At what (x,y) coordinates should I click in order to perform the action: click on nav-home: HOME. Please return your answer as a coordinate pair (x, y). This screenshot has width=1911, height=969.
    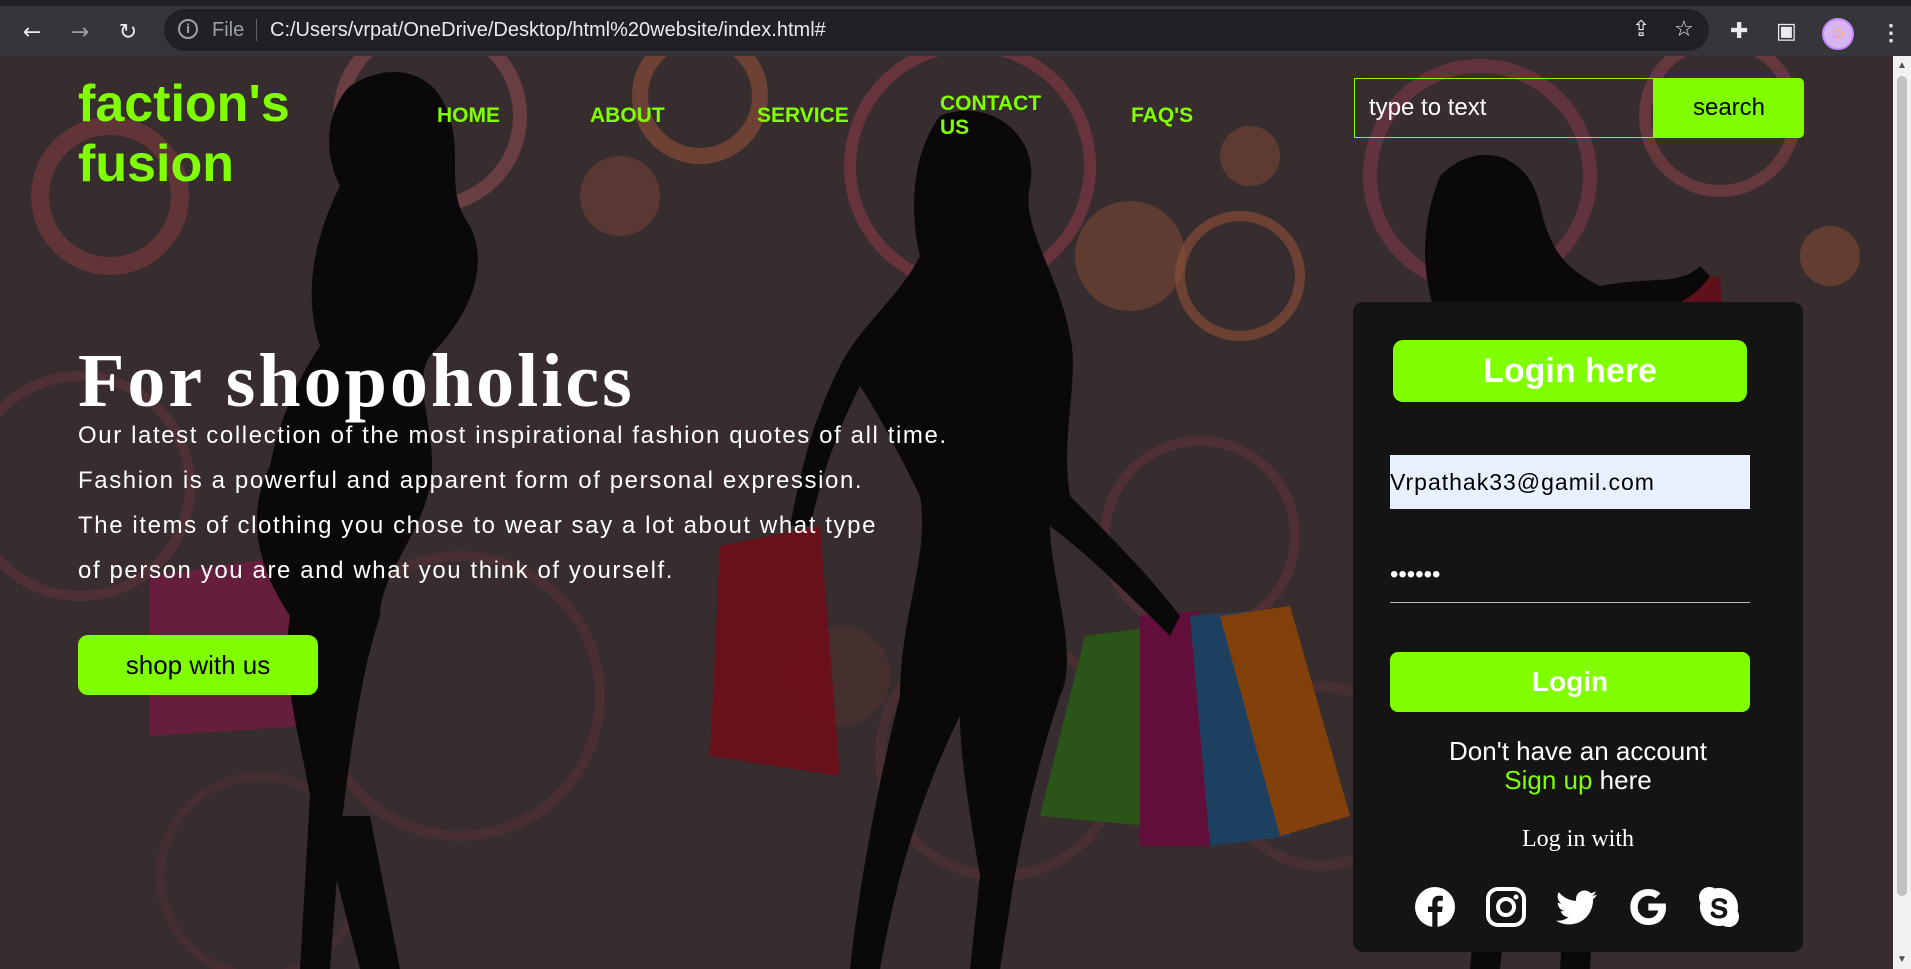
    Looking at the image, I should click on (468, 116).